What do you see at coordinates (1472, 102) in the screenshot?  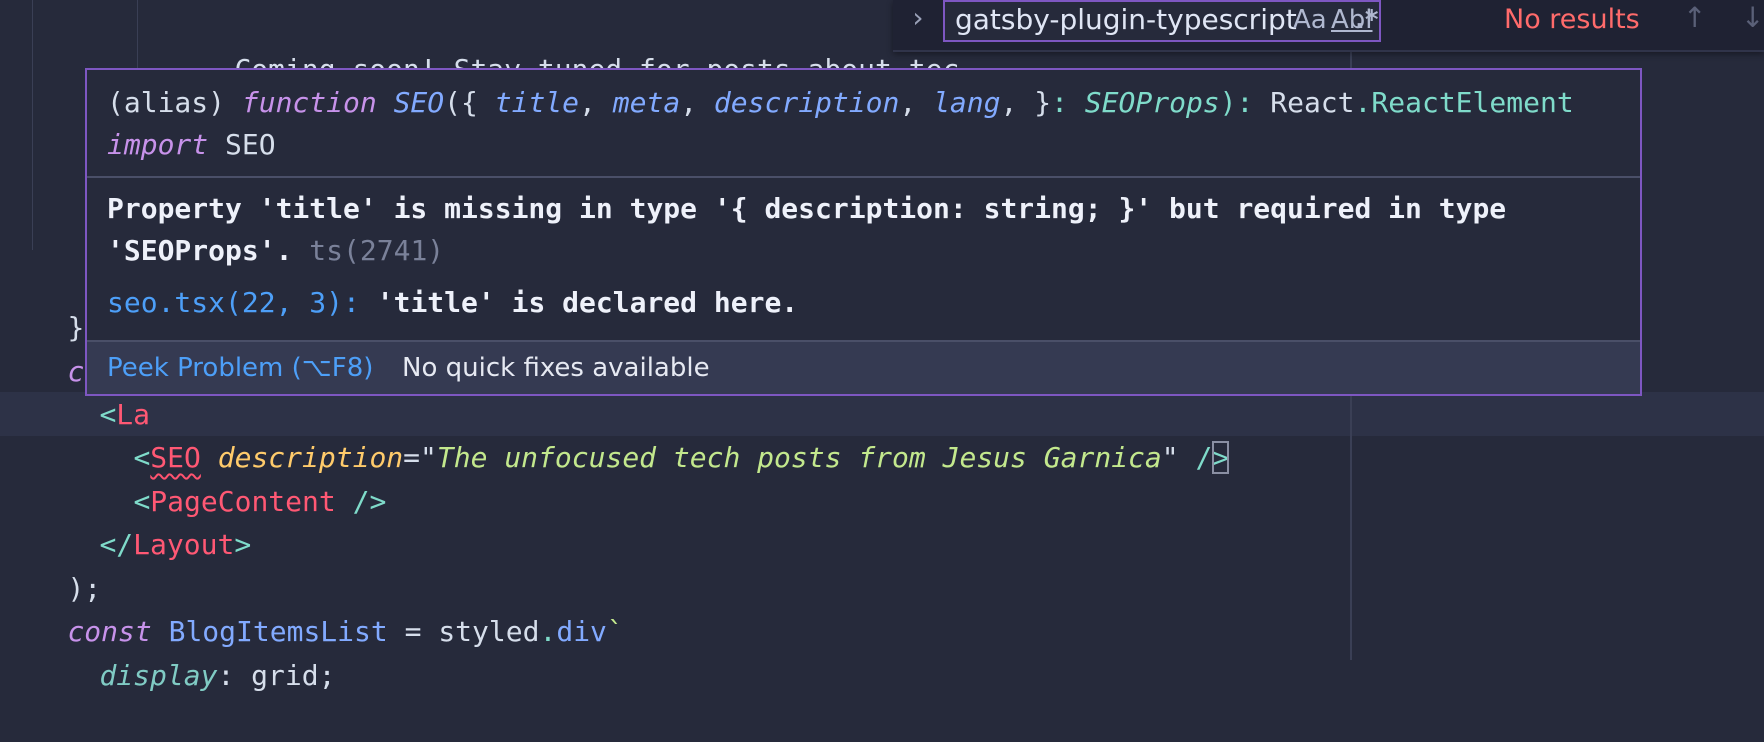 I see `type-name: ReactElement` at bounding box center [1472, 102].